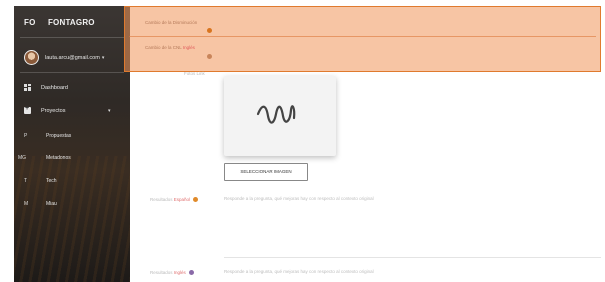 This screenshot has height=282, width=605. What do you see at coordinates (31, 57) in the screenshot?
I see `avatar` at bounding box center [31, 57].